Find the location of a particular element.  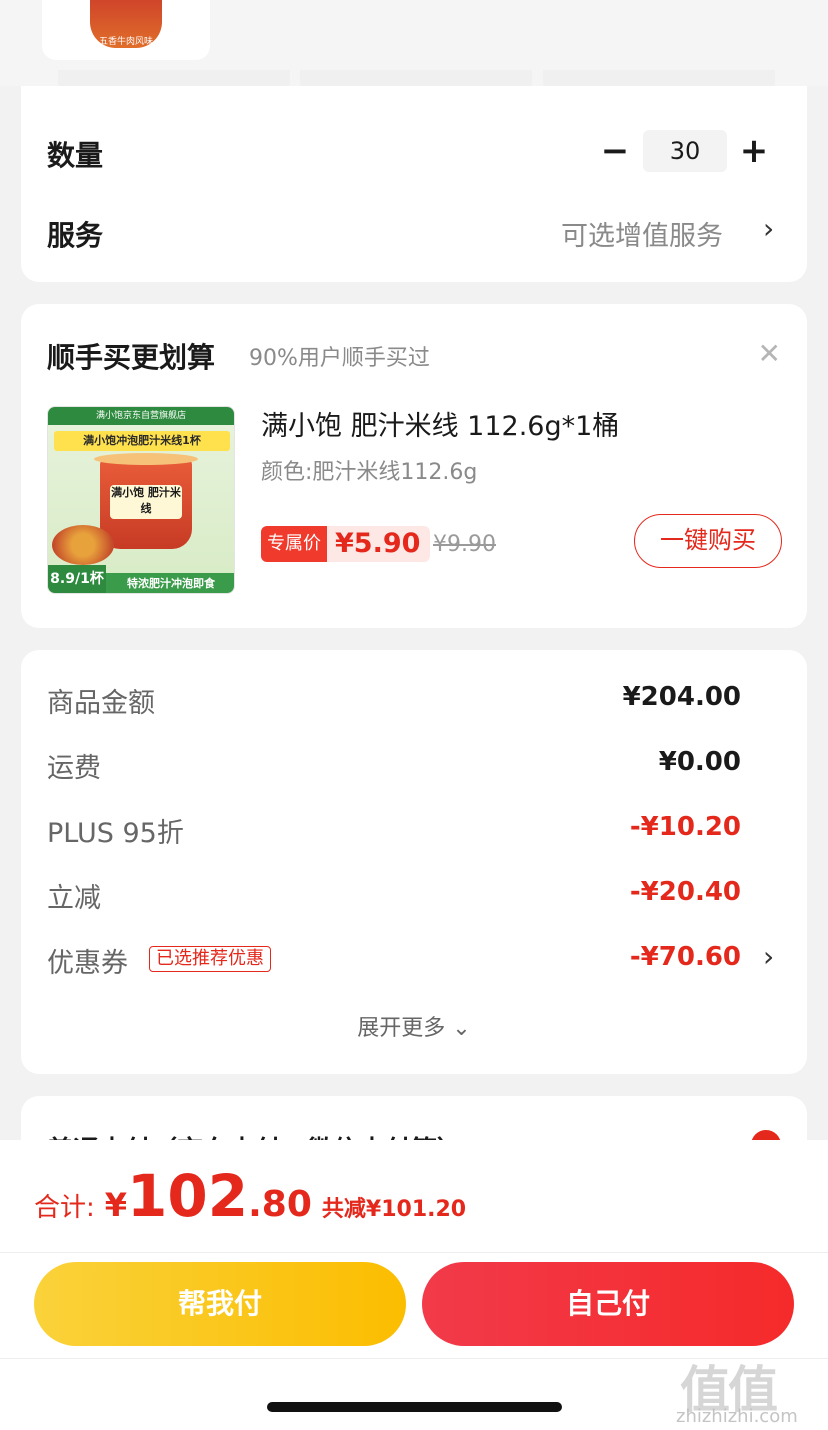

expand-more-button: 展开更多 ⌄ is located at coordinates (414, 1026).